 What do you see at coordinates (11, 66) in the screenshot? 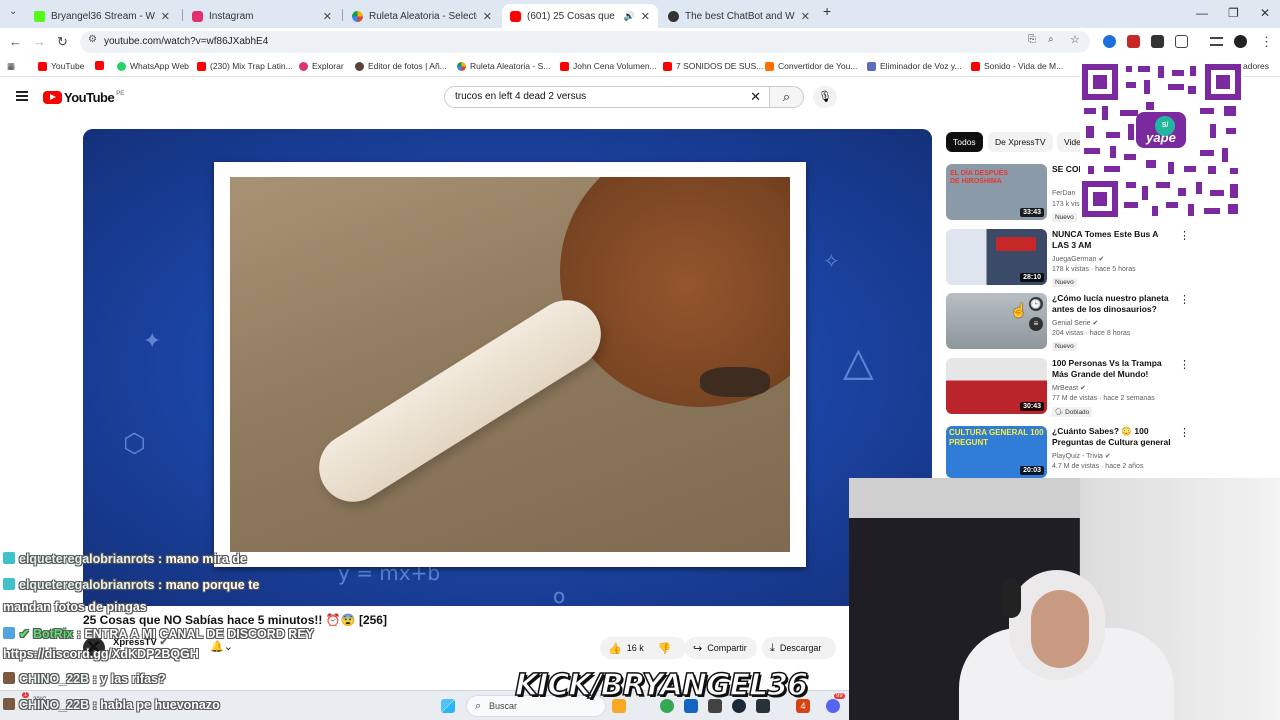
I see `apps-grid-icon: ▦` at bounding box center [11, 66].